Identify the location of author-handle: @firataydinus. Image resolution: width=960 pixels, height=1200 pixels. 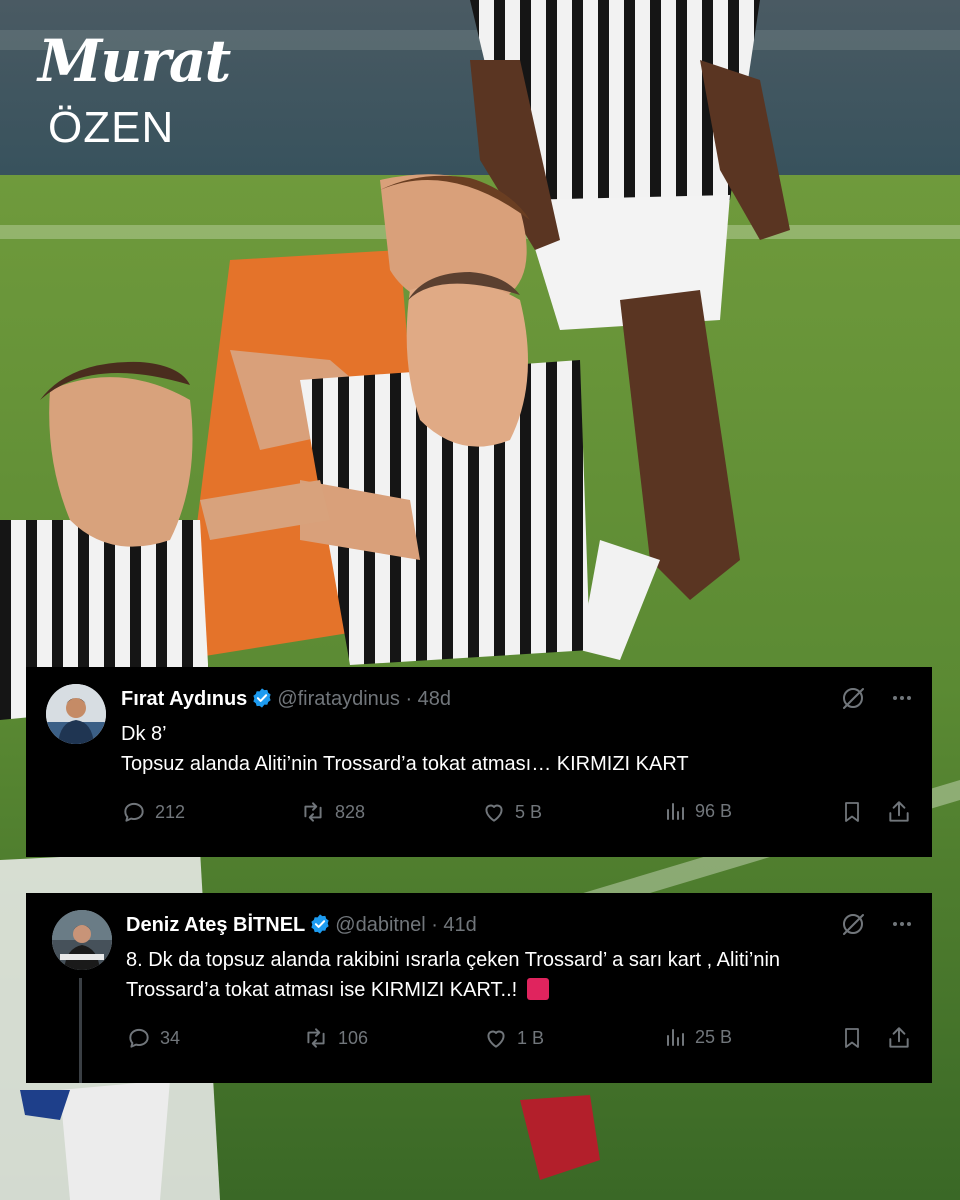
(338, 699).